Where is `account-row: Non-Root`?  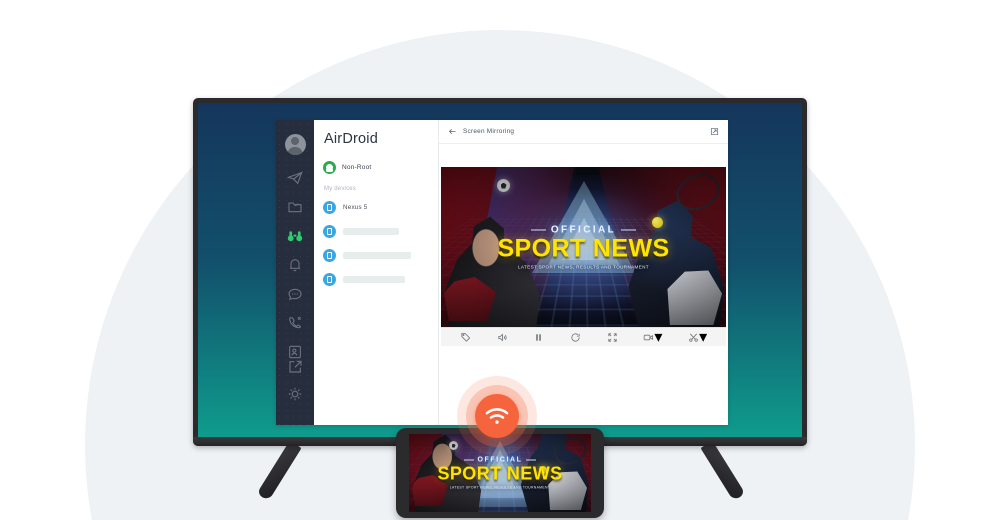 account-row: Non-Root is located at coordinates (380, 167).